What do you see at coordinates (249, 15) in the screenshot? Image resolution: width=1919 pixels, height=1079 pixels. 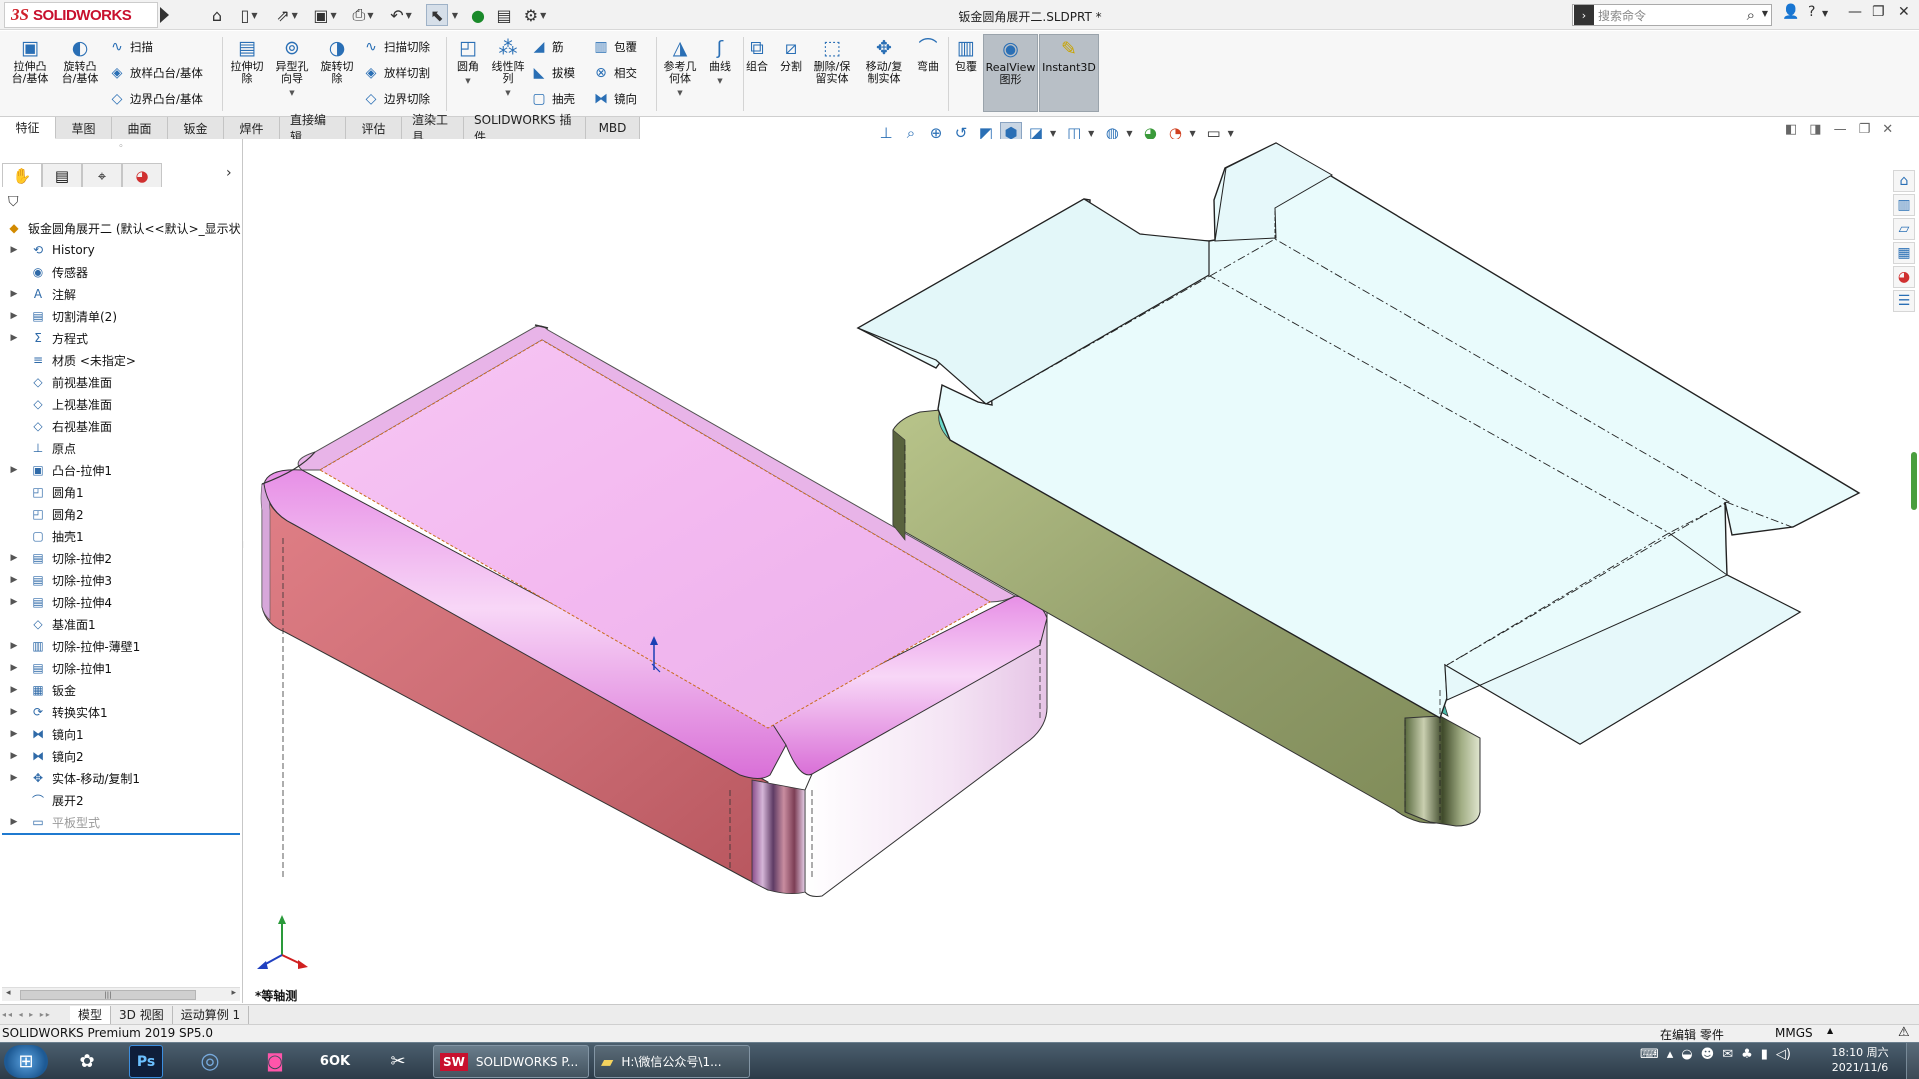 I see `new-document-icon: ▯ ▼` at bounding box center [249, 15].